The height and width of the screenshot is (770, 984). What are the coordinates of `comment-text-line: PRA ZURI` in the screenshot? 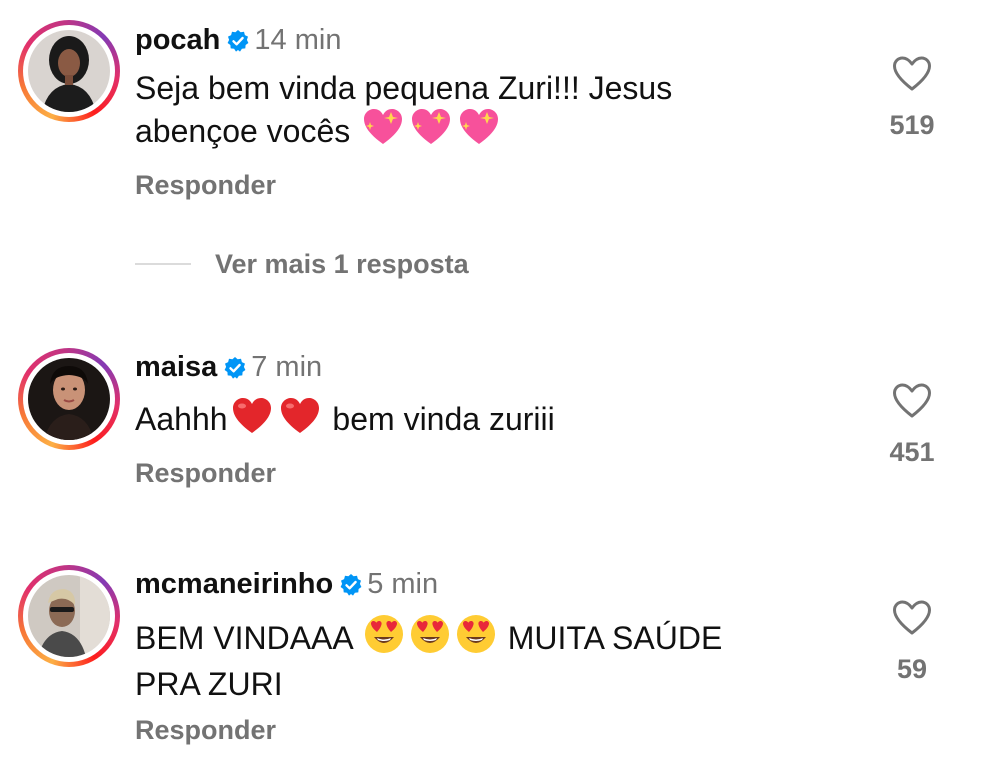 It's located at (209, 684).